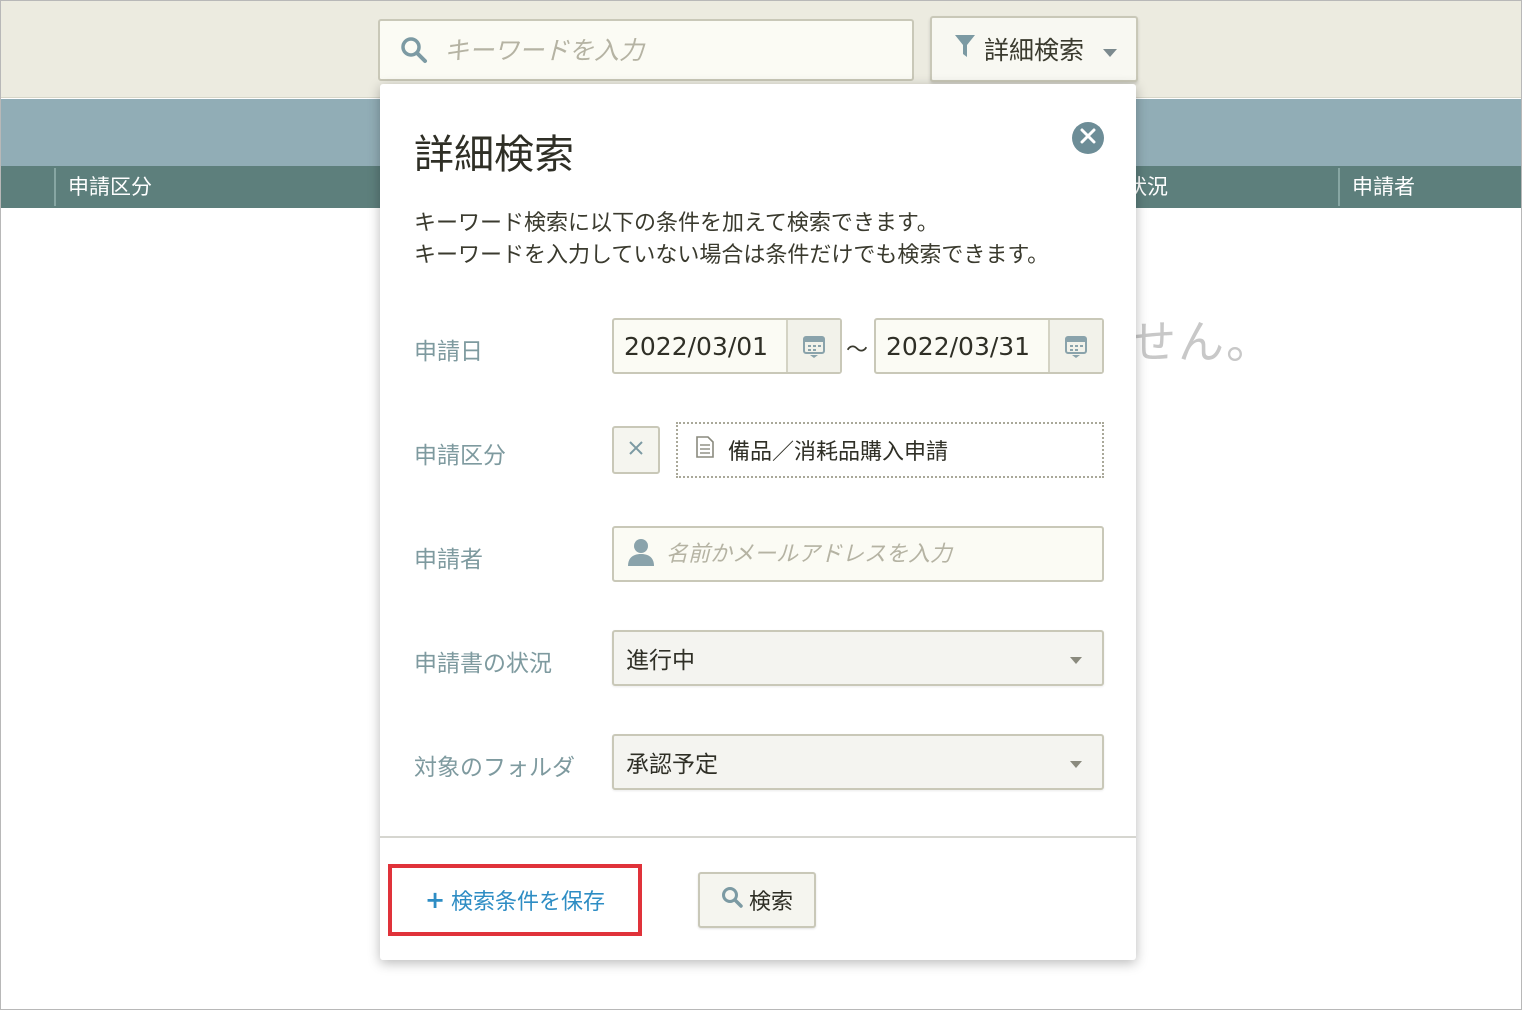 Image resolution: width=1522 pixels, height=1010 pixels. Describe the element at coordinates (1202, 342) in the screenshot. I see `empty-list-message: せん。` at that location.